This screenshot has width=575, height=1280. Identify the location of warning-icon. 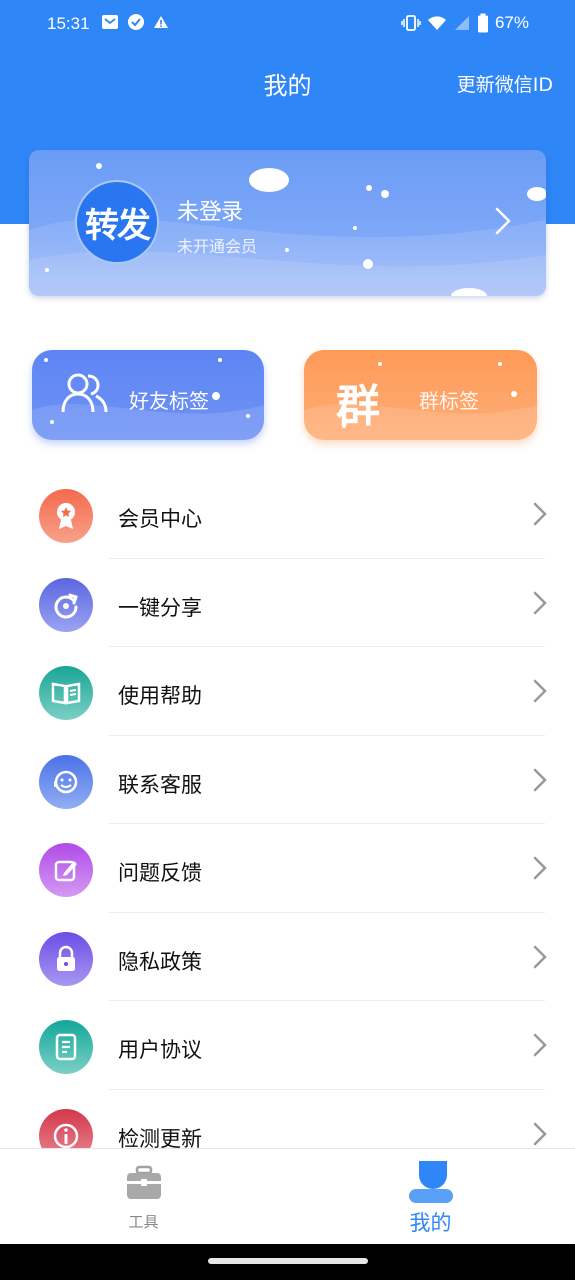
(161, 22).